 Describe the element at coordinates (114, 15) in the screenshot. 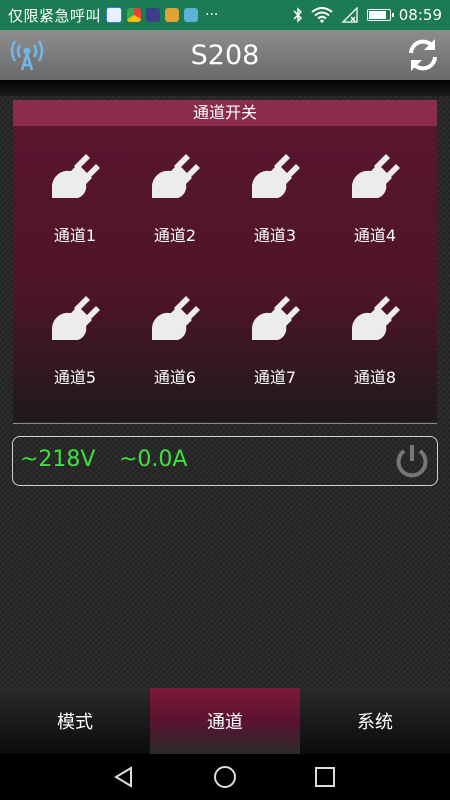

I see `app-icon-qq` at that location.